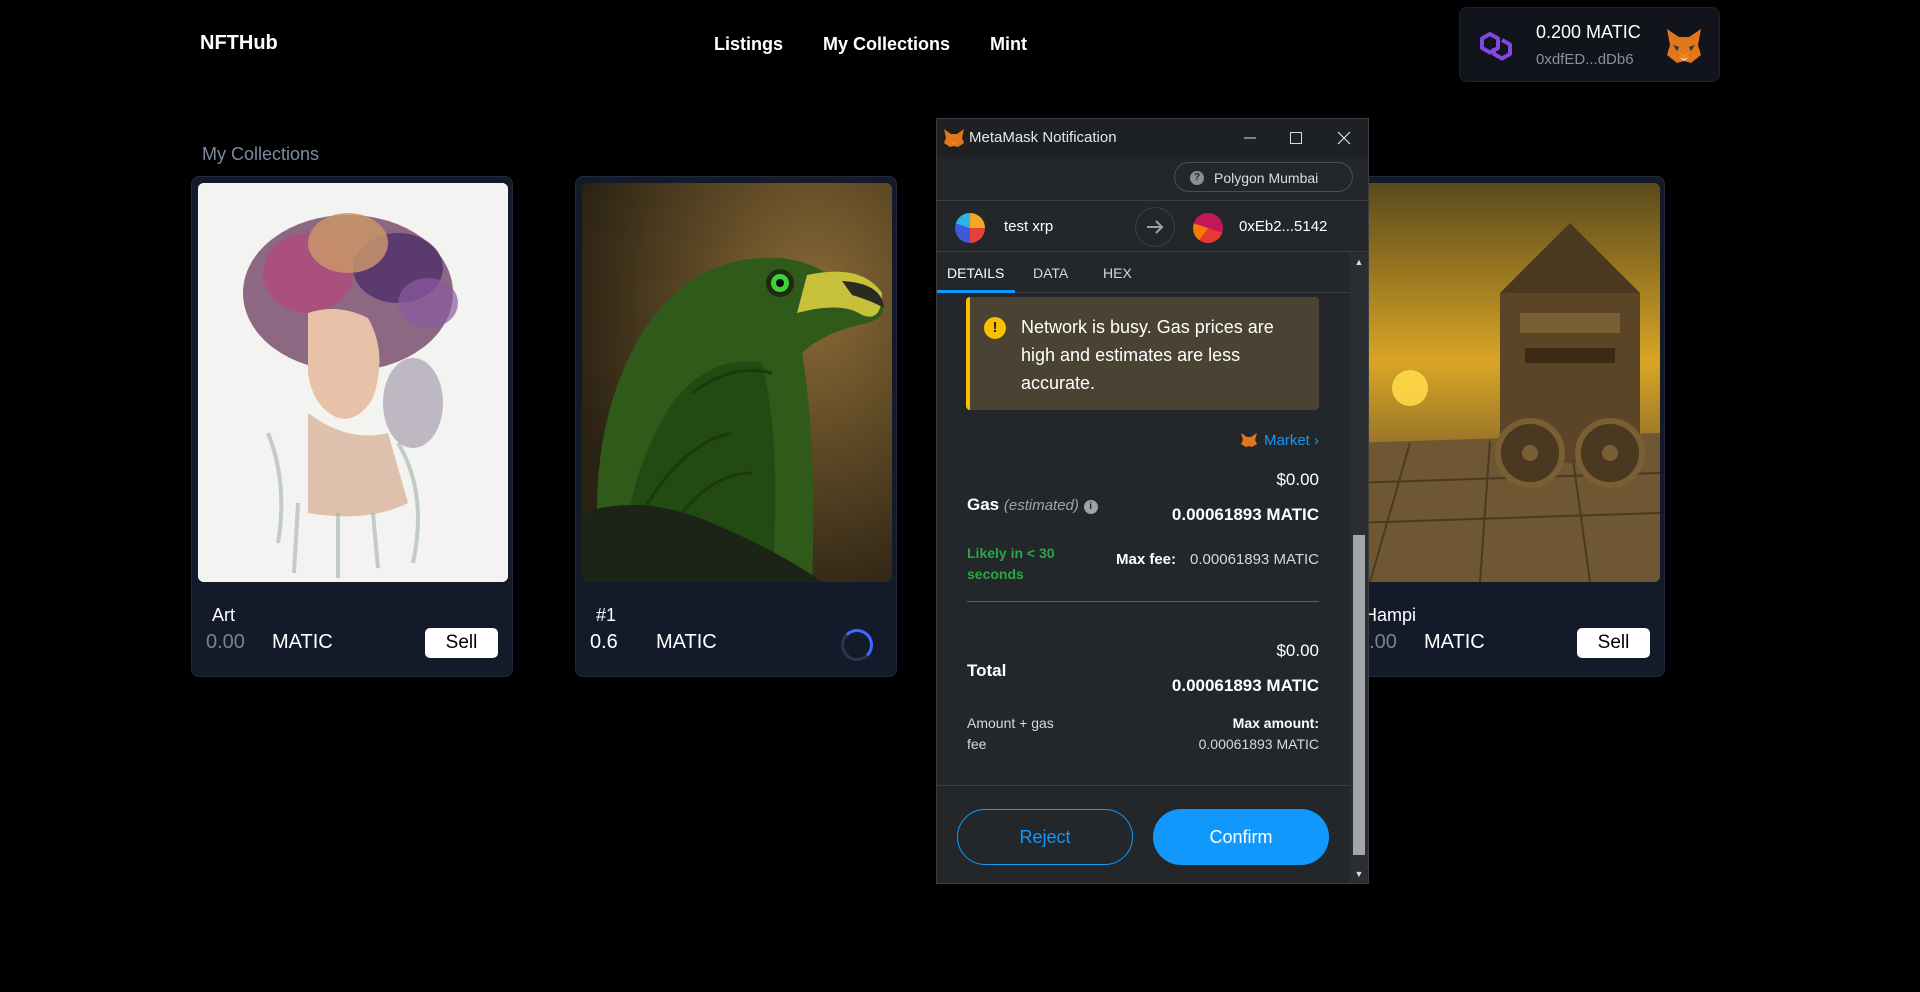 The width and height of the screenshot is (1920, 992). What do you see at coordinates (1585, 59) in the screenshot?
I see `wallet-address: 0xdfED...dDb6` at bounding box center [1585, 59].